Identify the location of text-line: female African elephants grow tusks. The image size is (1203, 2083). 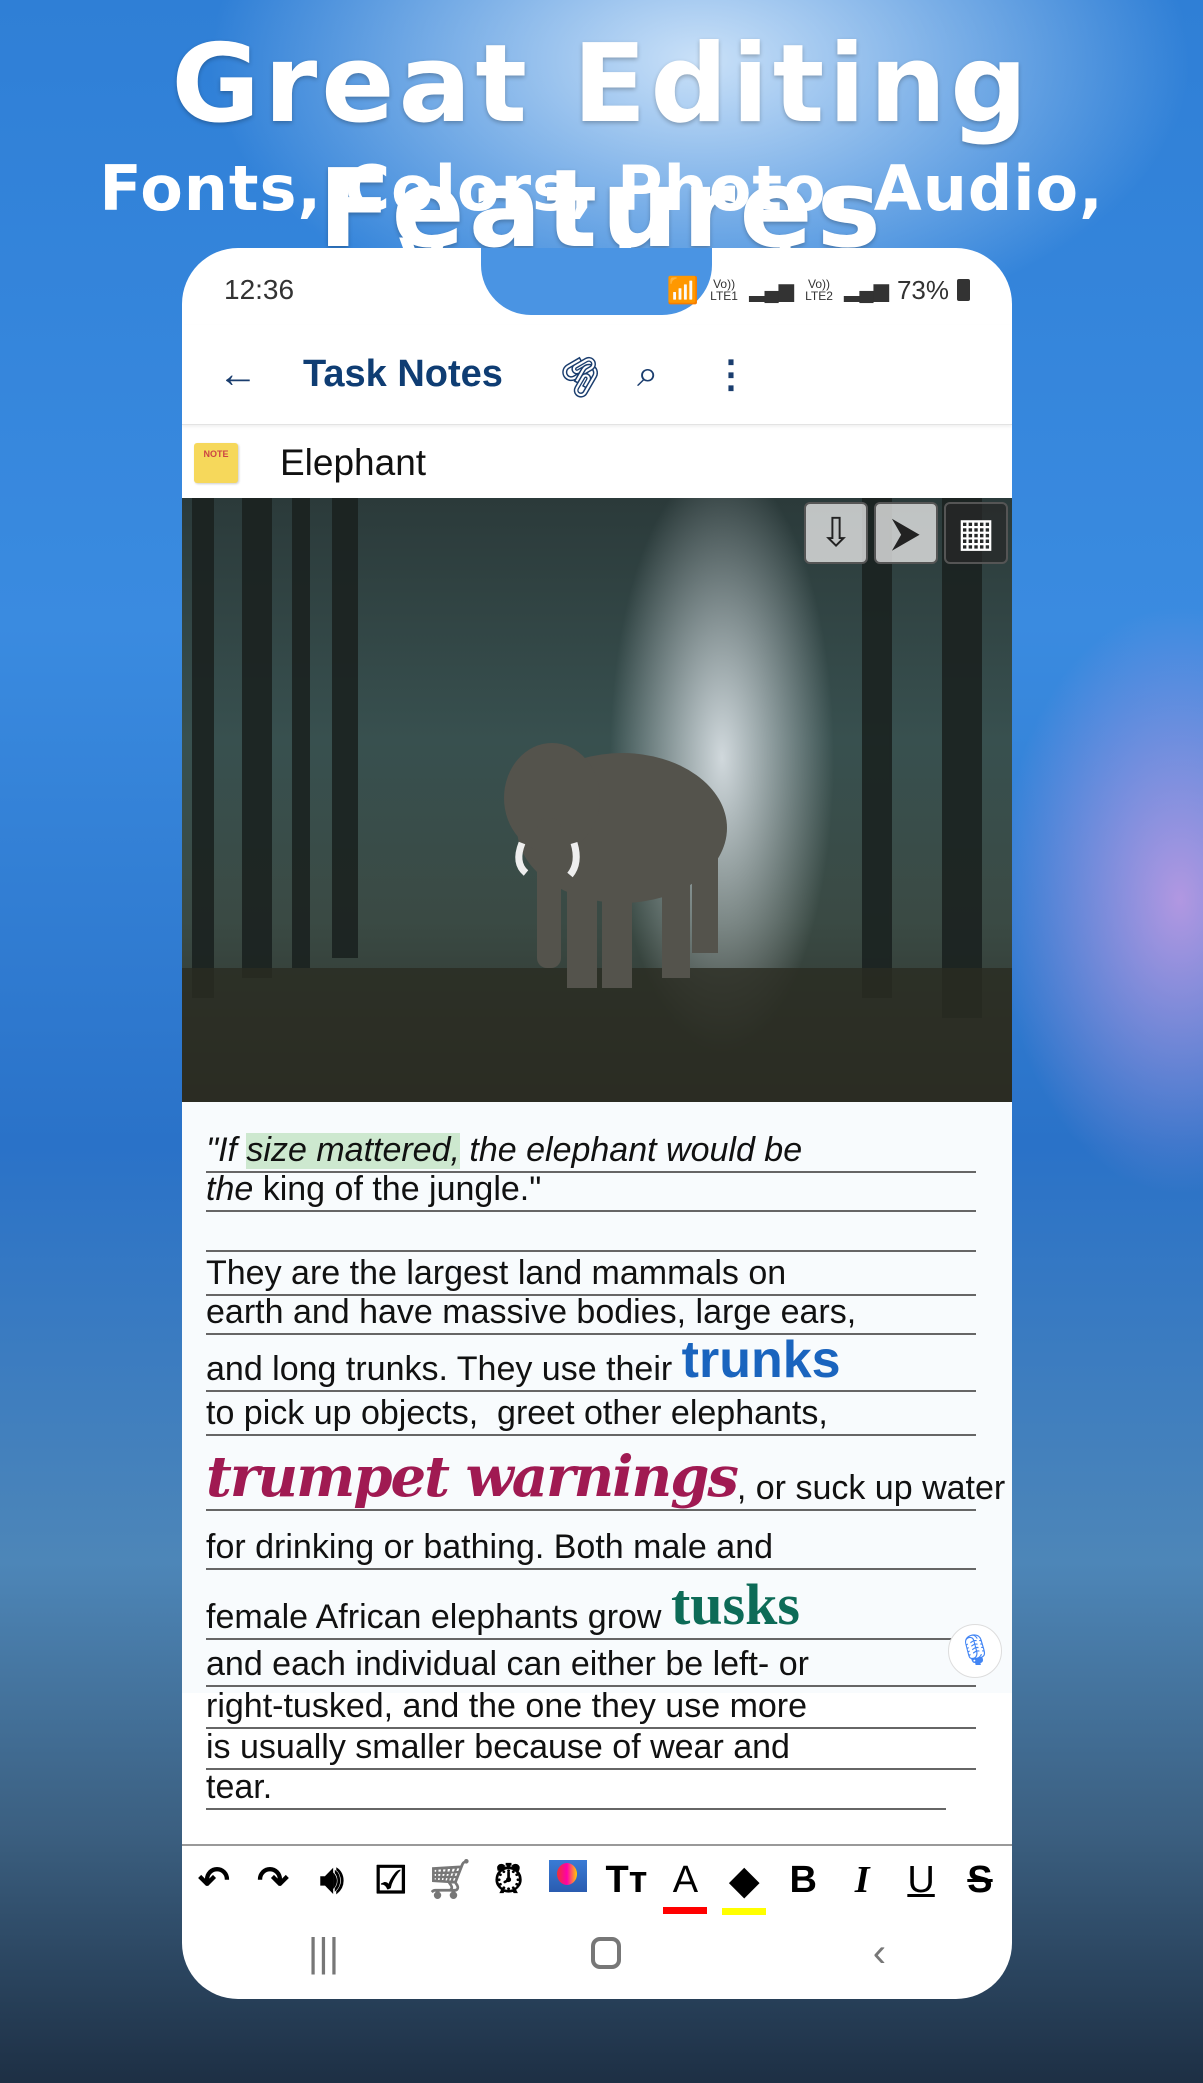
(591, 1605).